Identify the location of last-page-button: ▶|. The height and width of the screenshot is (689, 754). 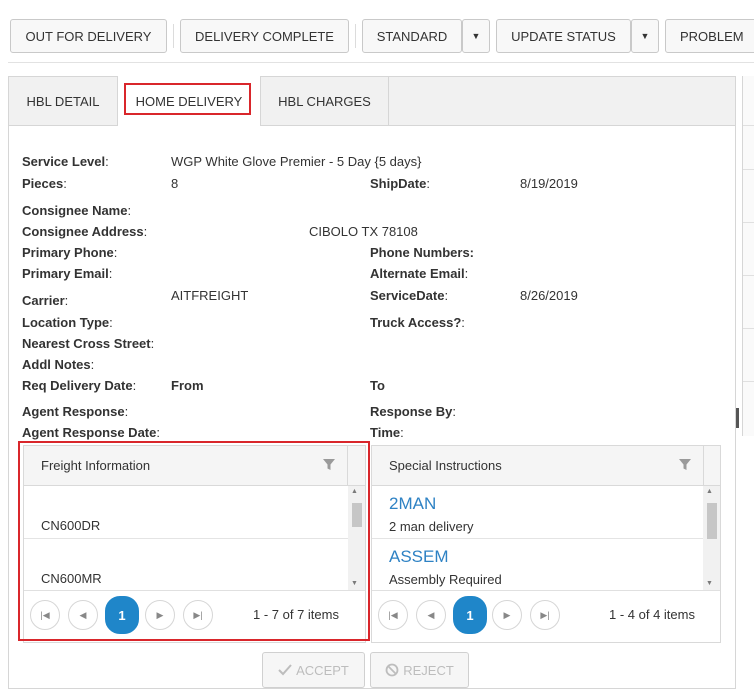
(545, 615).